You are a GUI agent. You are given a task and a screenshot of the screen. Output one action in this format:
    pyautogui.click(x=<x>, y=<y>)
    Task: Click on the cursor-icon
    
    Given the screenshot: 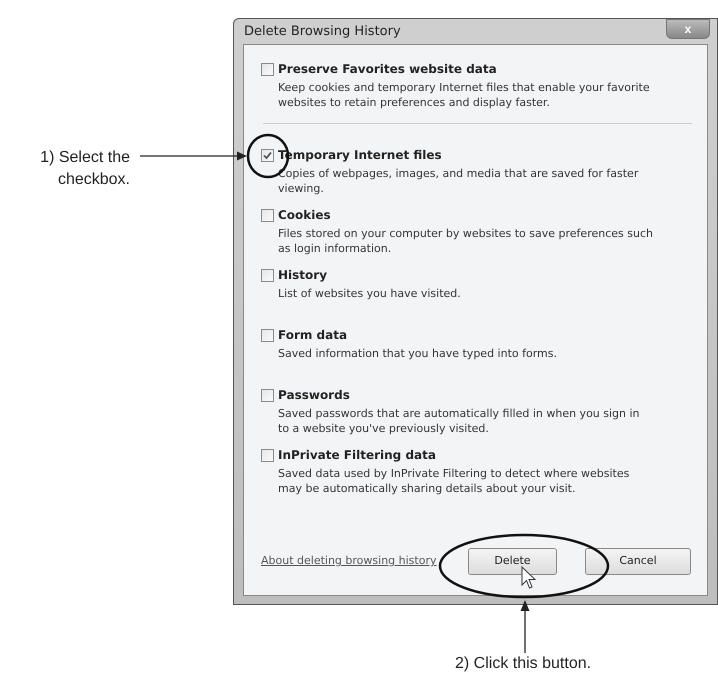 What is the action you would take?
    pyautogui.click(x=529, y=577)
    